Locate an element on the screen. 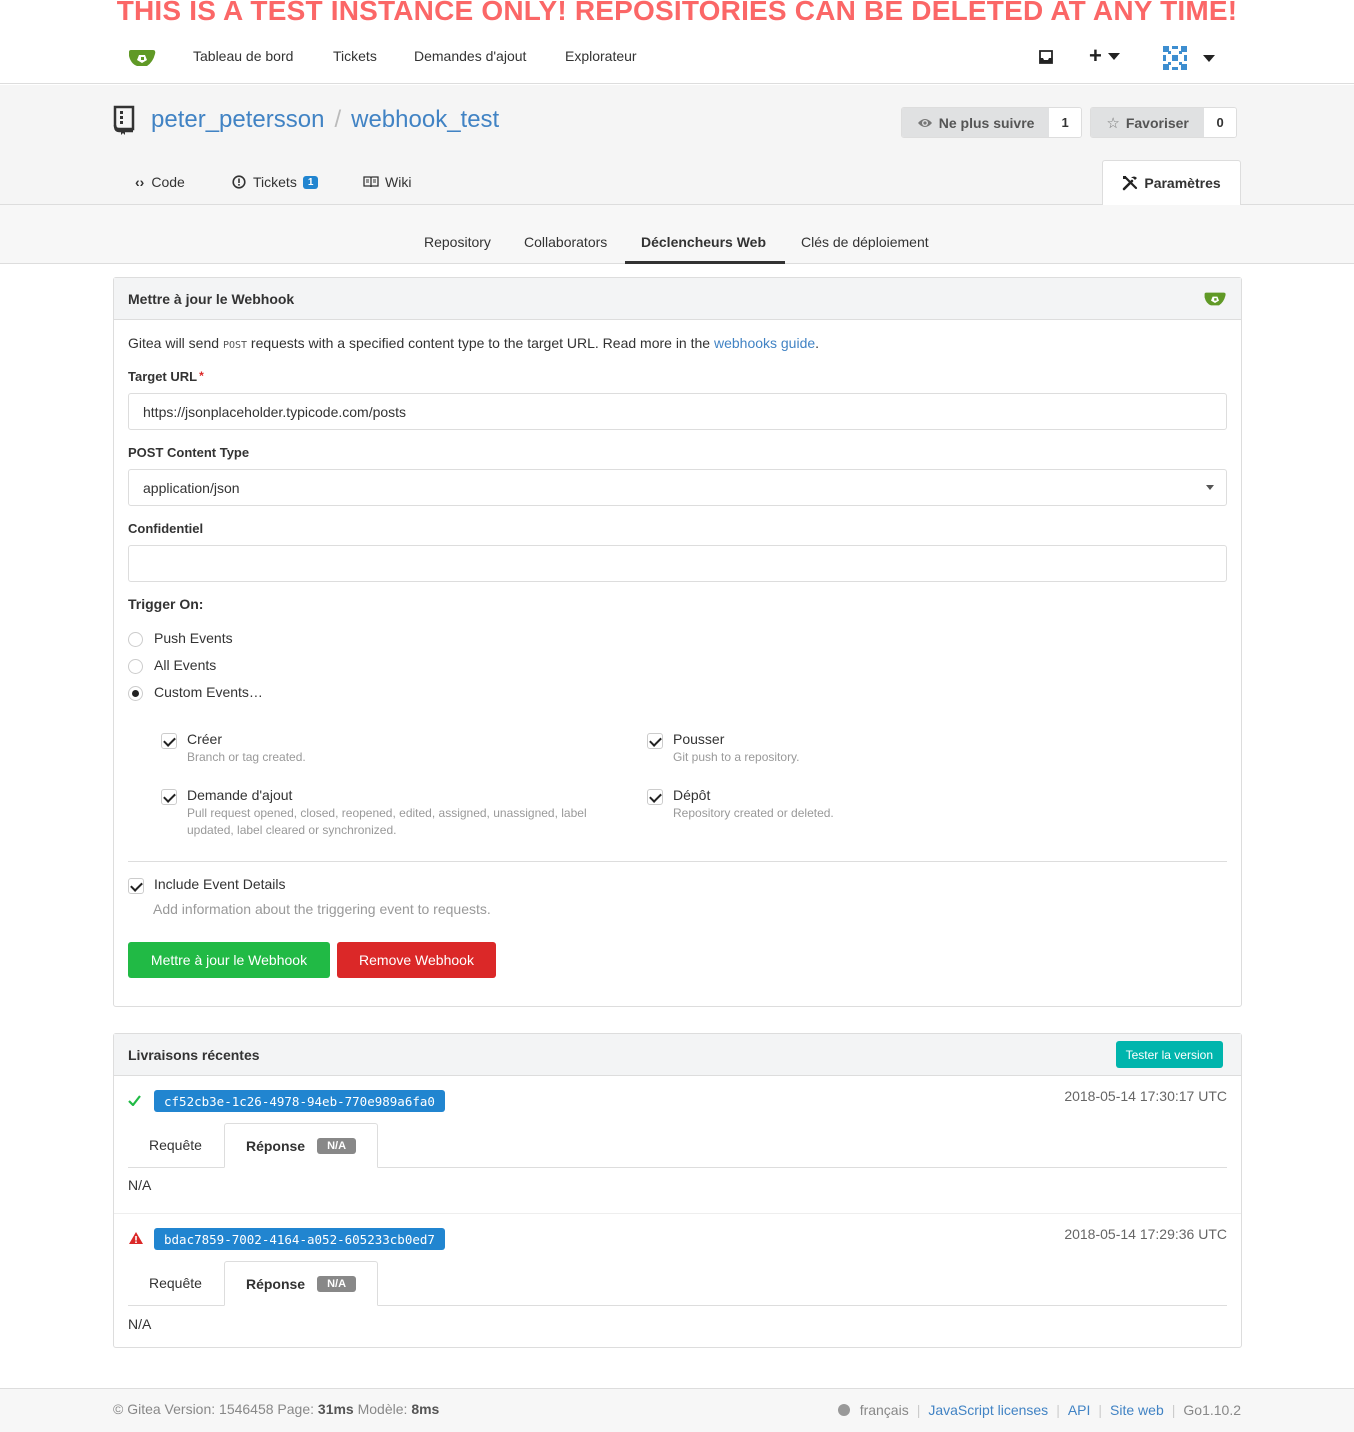 The height and width of the screenshot is (1432, 1354). footer-page-time: 31ms is located at coordinates (335, 1409).